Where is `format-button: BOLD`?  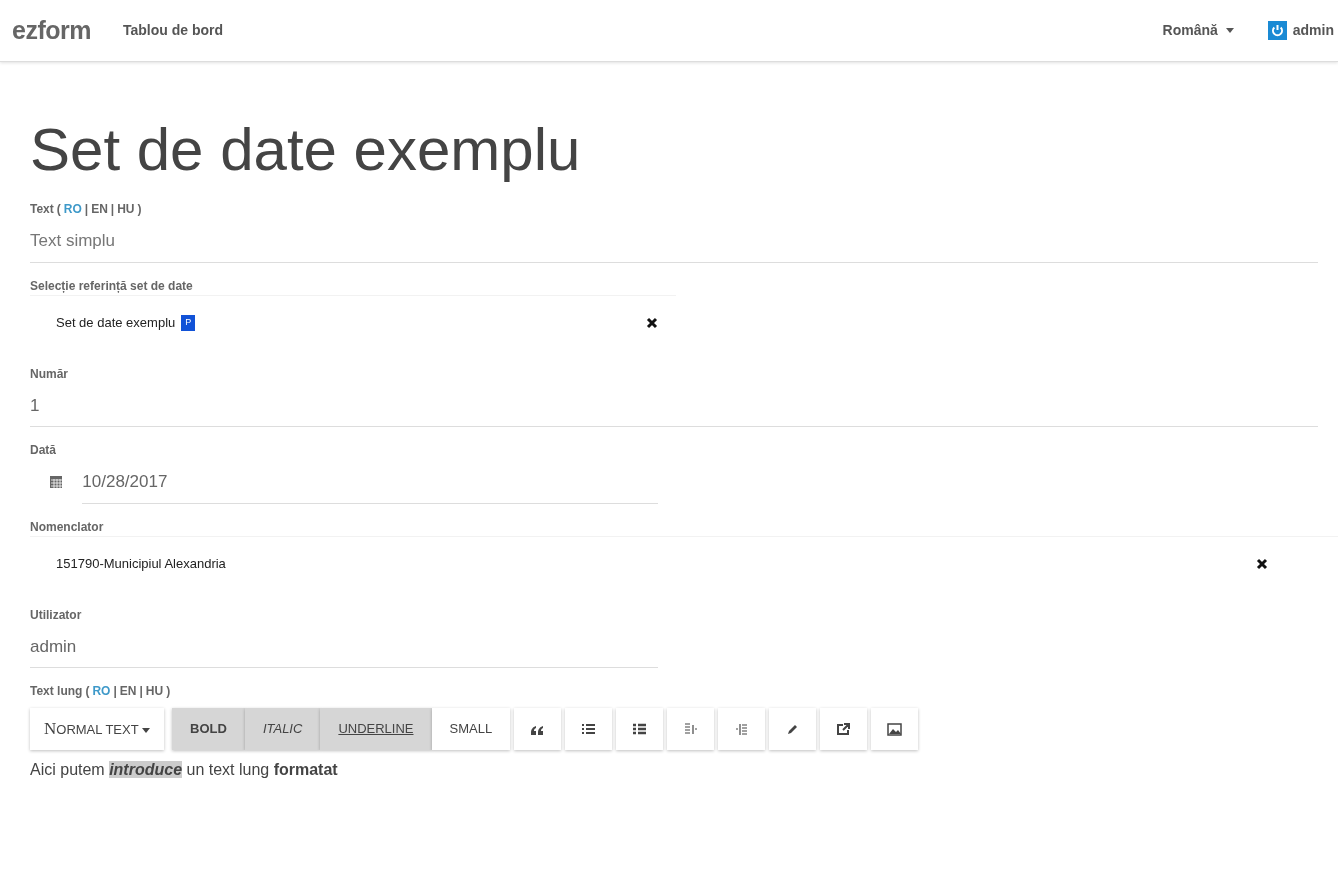
format-button: BOLD is located at coordinates (208, 729).